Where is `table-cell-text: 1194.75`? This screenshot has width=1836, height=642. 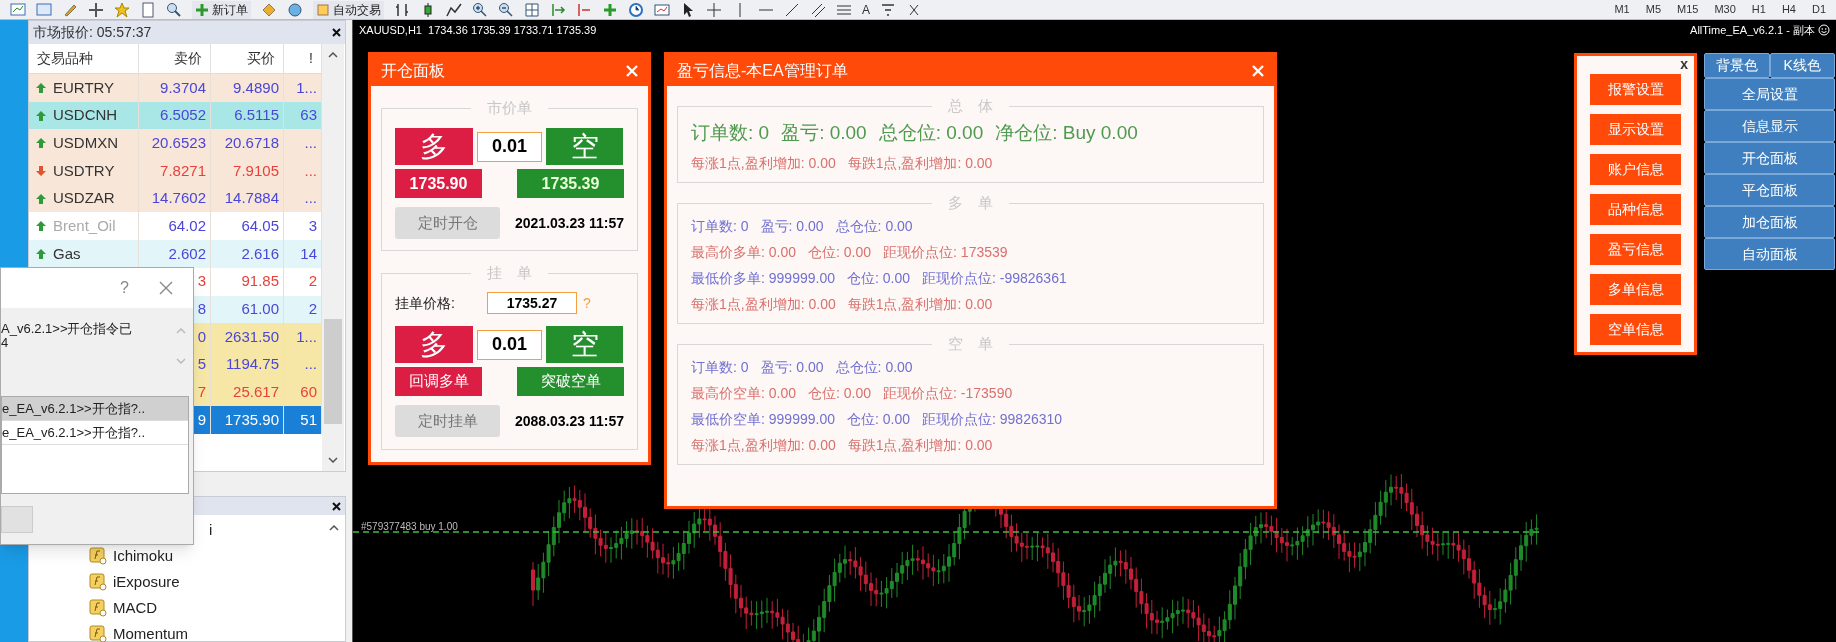
table-cell-text: 1194.75 is located at coordinates (252, 364).